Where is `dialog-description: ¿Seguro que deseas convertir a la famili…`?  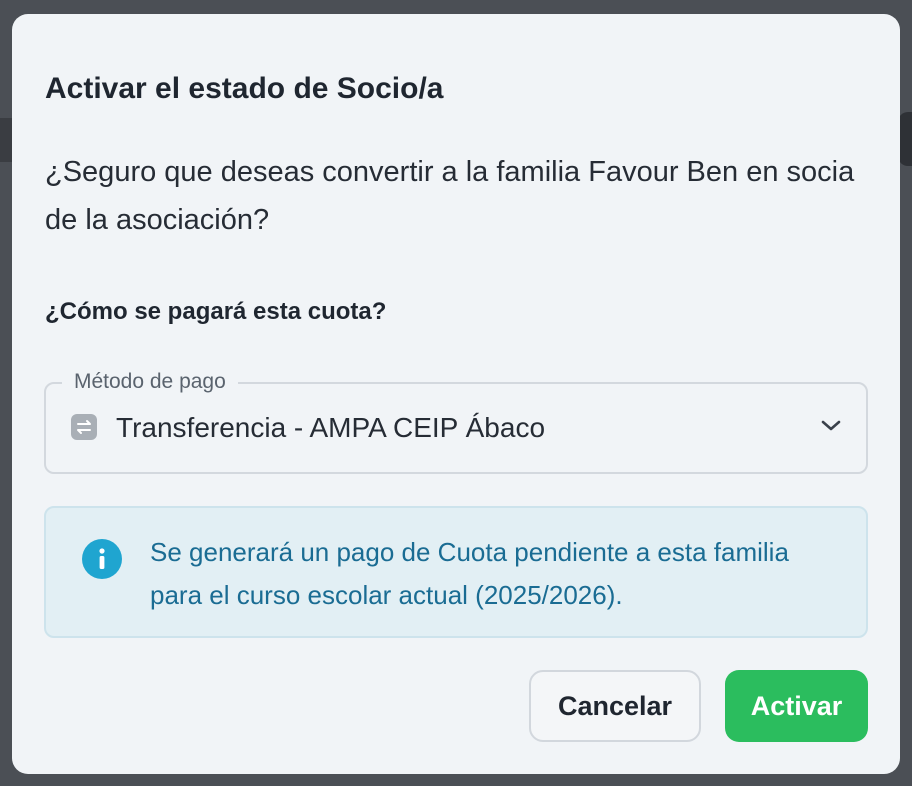
dialog-description: ¿Seguro que deseas convertir a la famili… is located at coordinates (450, 196).